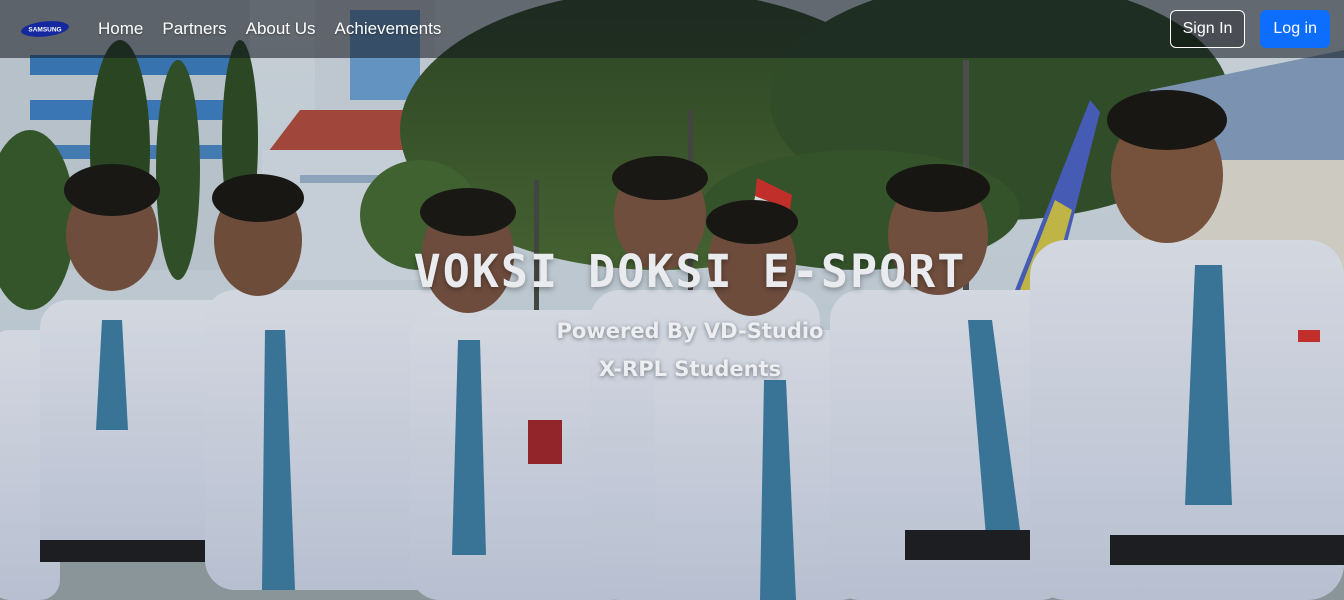 This screenshot has height=600, width=1344. I want to click on sign-in-button: Sign In, so click(1207, 29).